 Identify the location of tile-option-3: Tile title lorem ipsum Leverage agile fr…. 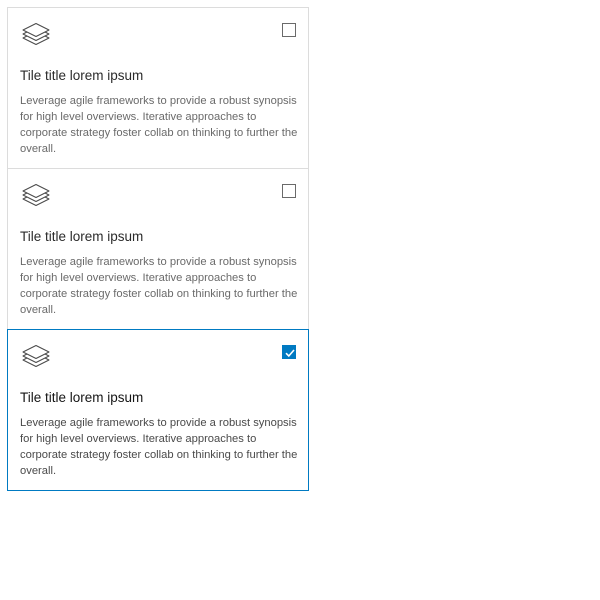
(158, 410).